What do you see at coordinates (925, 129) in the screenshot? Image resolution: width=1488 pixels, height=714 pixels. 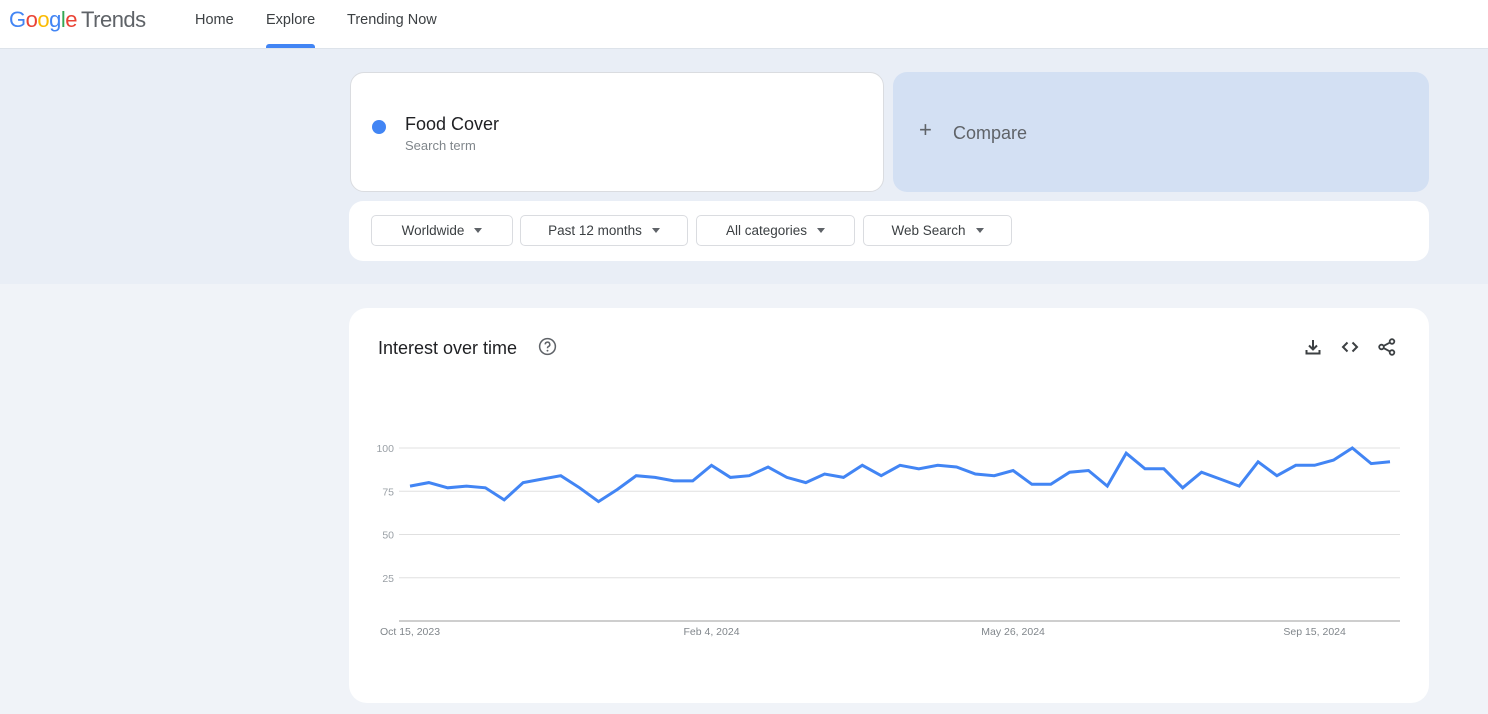 I see `plus-icon: +` at bounding box center [925, 129].